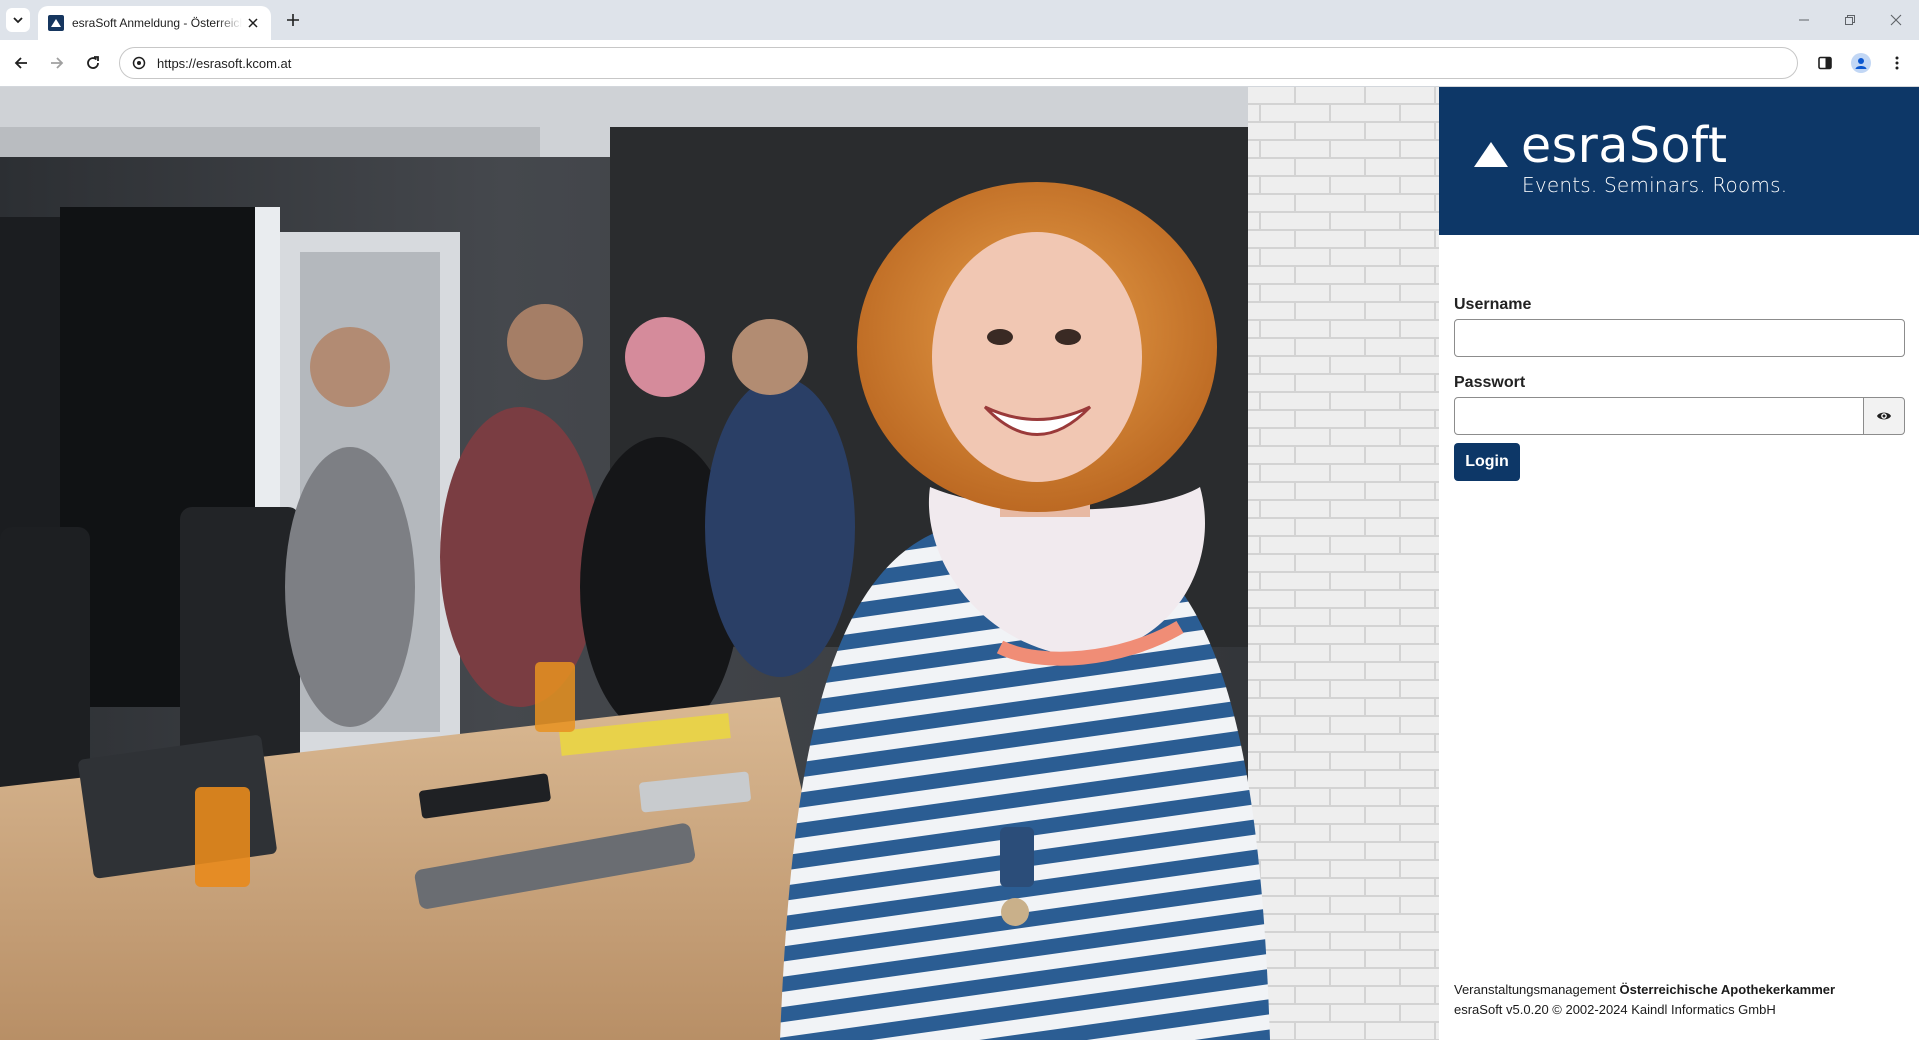 The width and height of the screenshot is (1919, 1040). I want to click on arrow-right-icon, so click(57, 63).